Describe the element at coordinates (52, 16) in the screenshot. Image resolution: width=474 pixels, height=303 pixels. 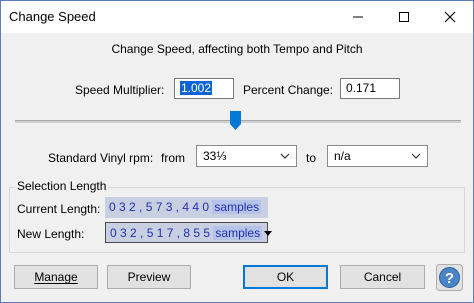
I see `window-title: Change Speed` at that location.